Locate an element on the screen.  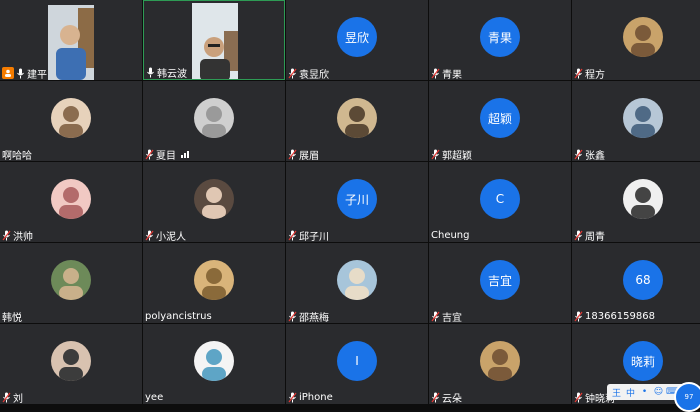
participant-name-row: 张鑫 is located at coordinates (589, 154).